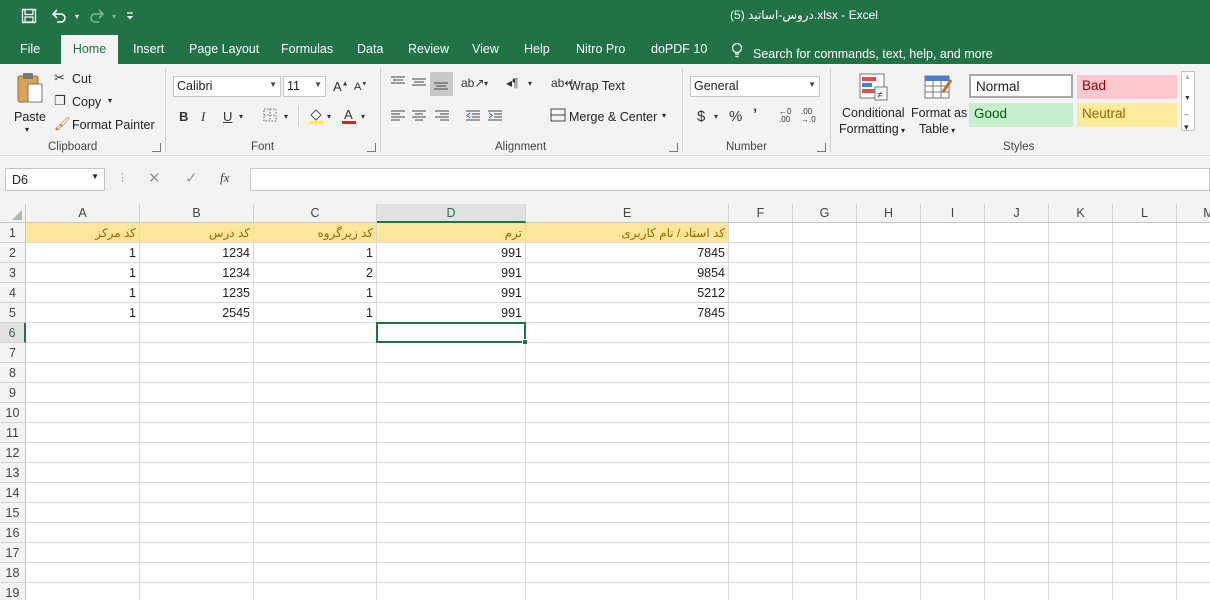 This screenshot has width=1210, height=600. What do you see at coordinates (953, 393) in the screenshot?
I see `cell-i9` at bounding box center [953, 393].